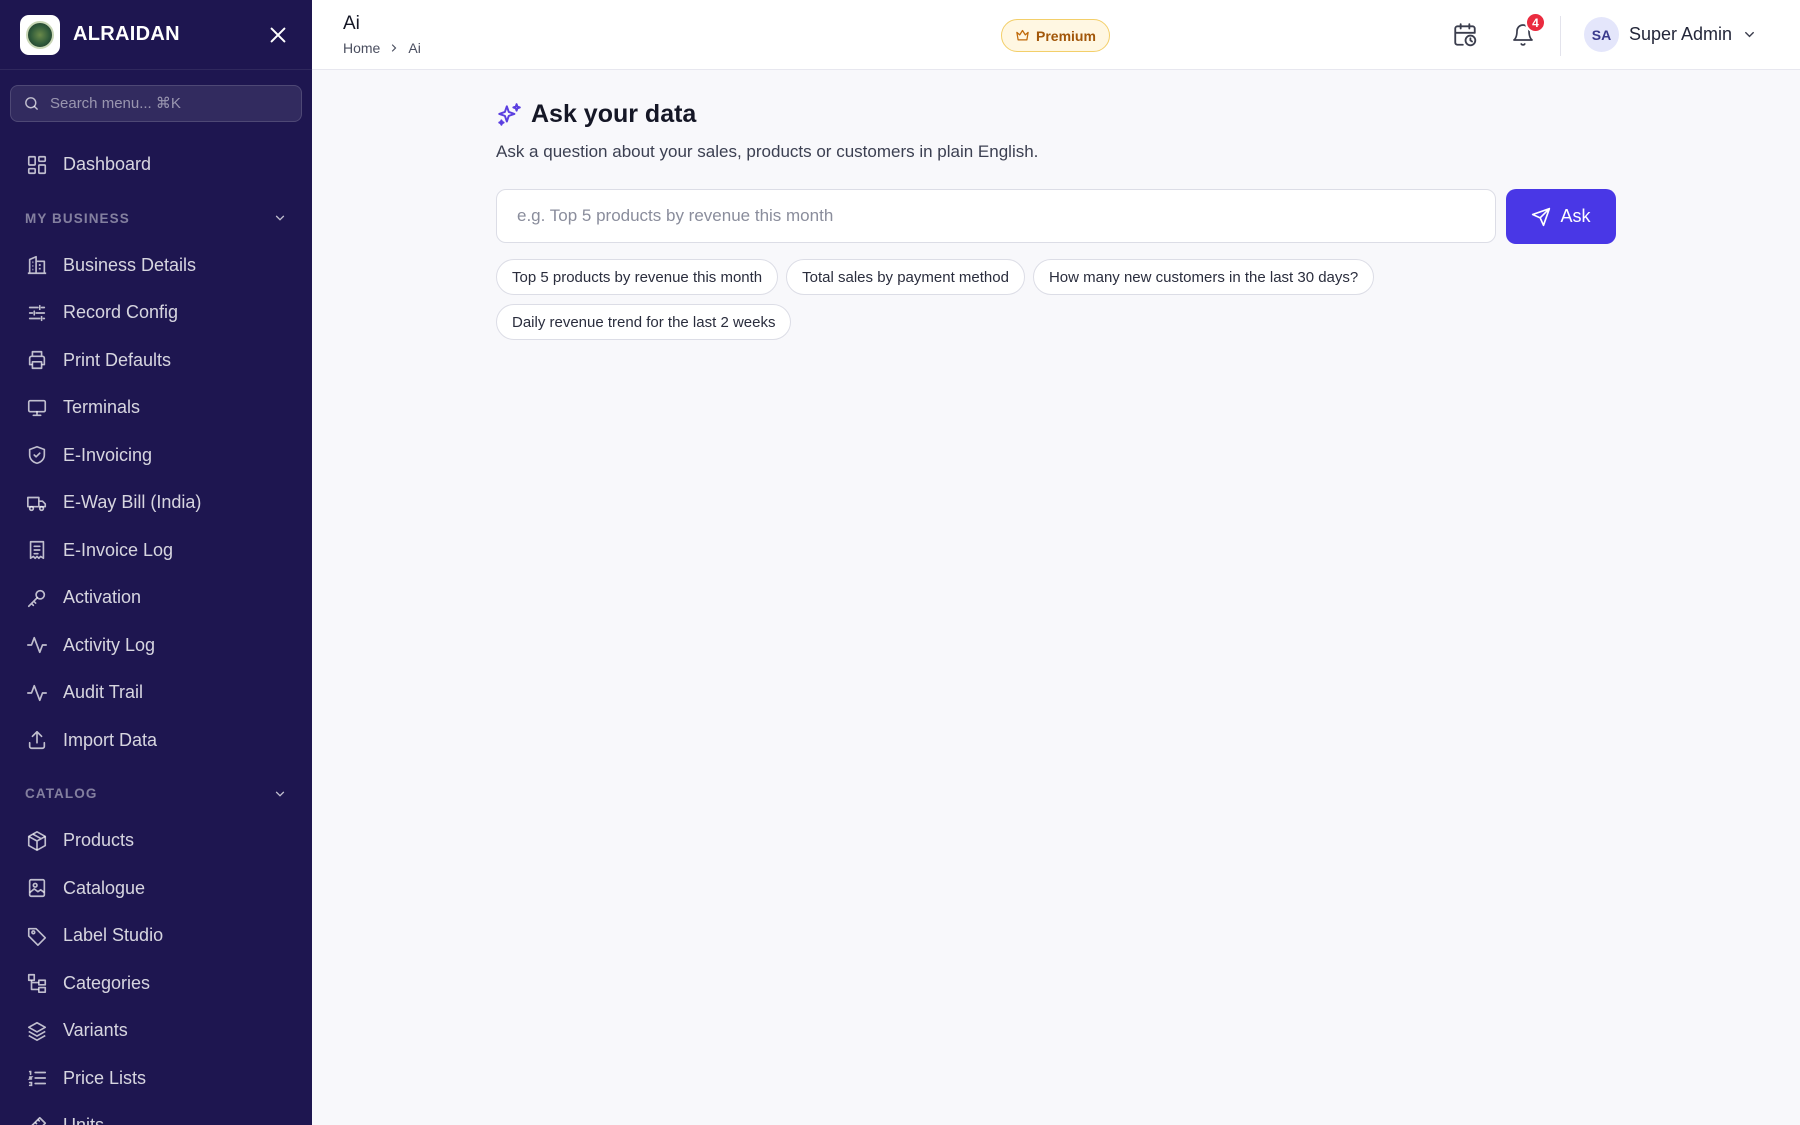 The image size is (1800, 1125). What do you see at coordinates (156, 693) in the screenshot?
I see `sidebar-item-audit-trail: Audit Trail` at bounding box center [156, 693].